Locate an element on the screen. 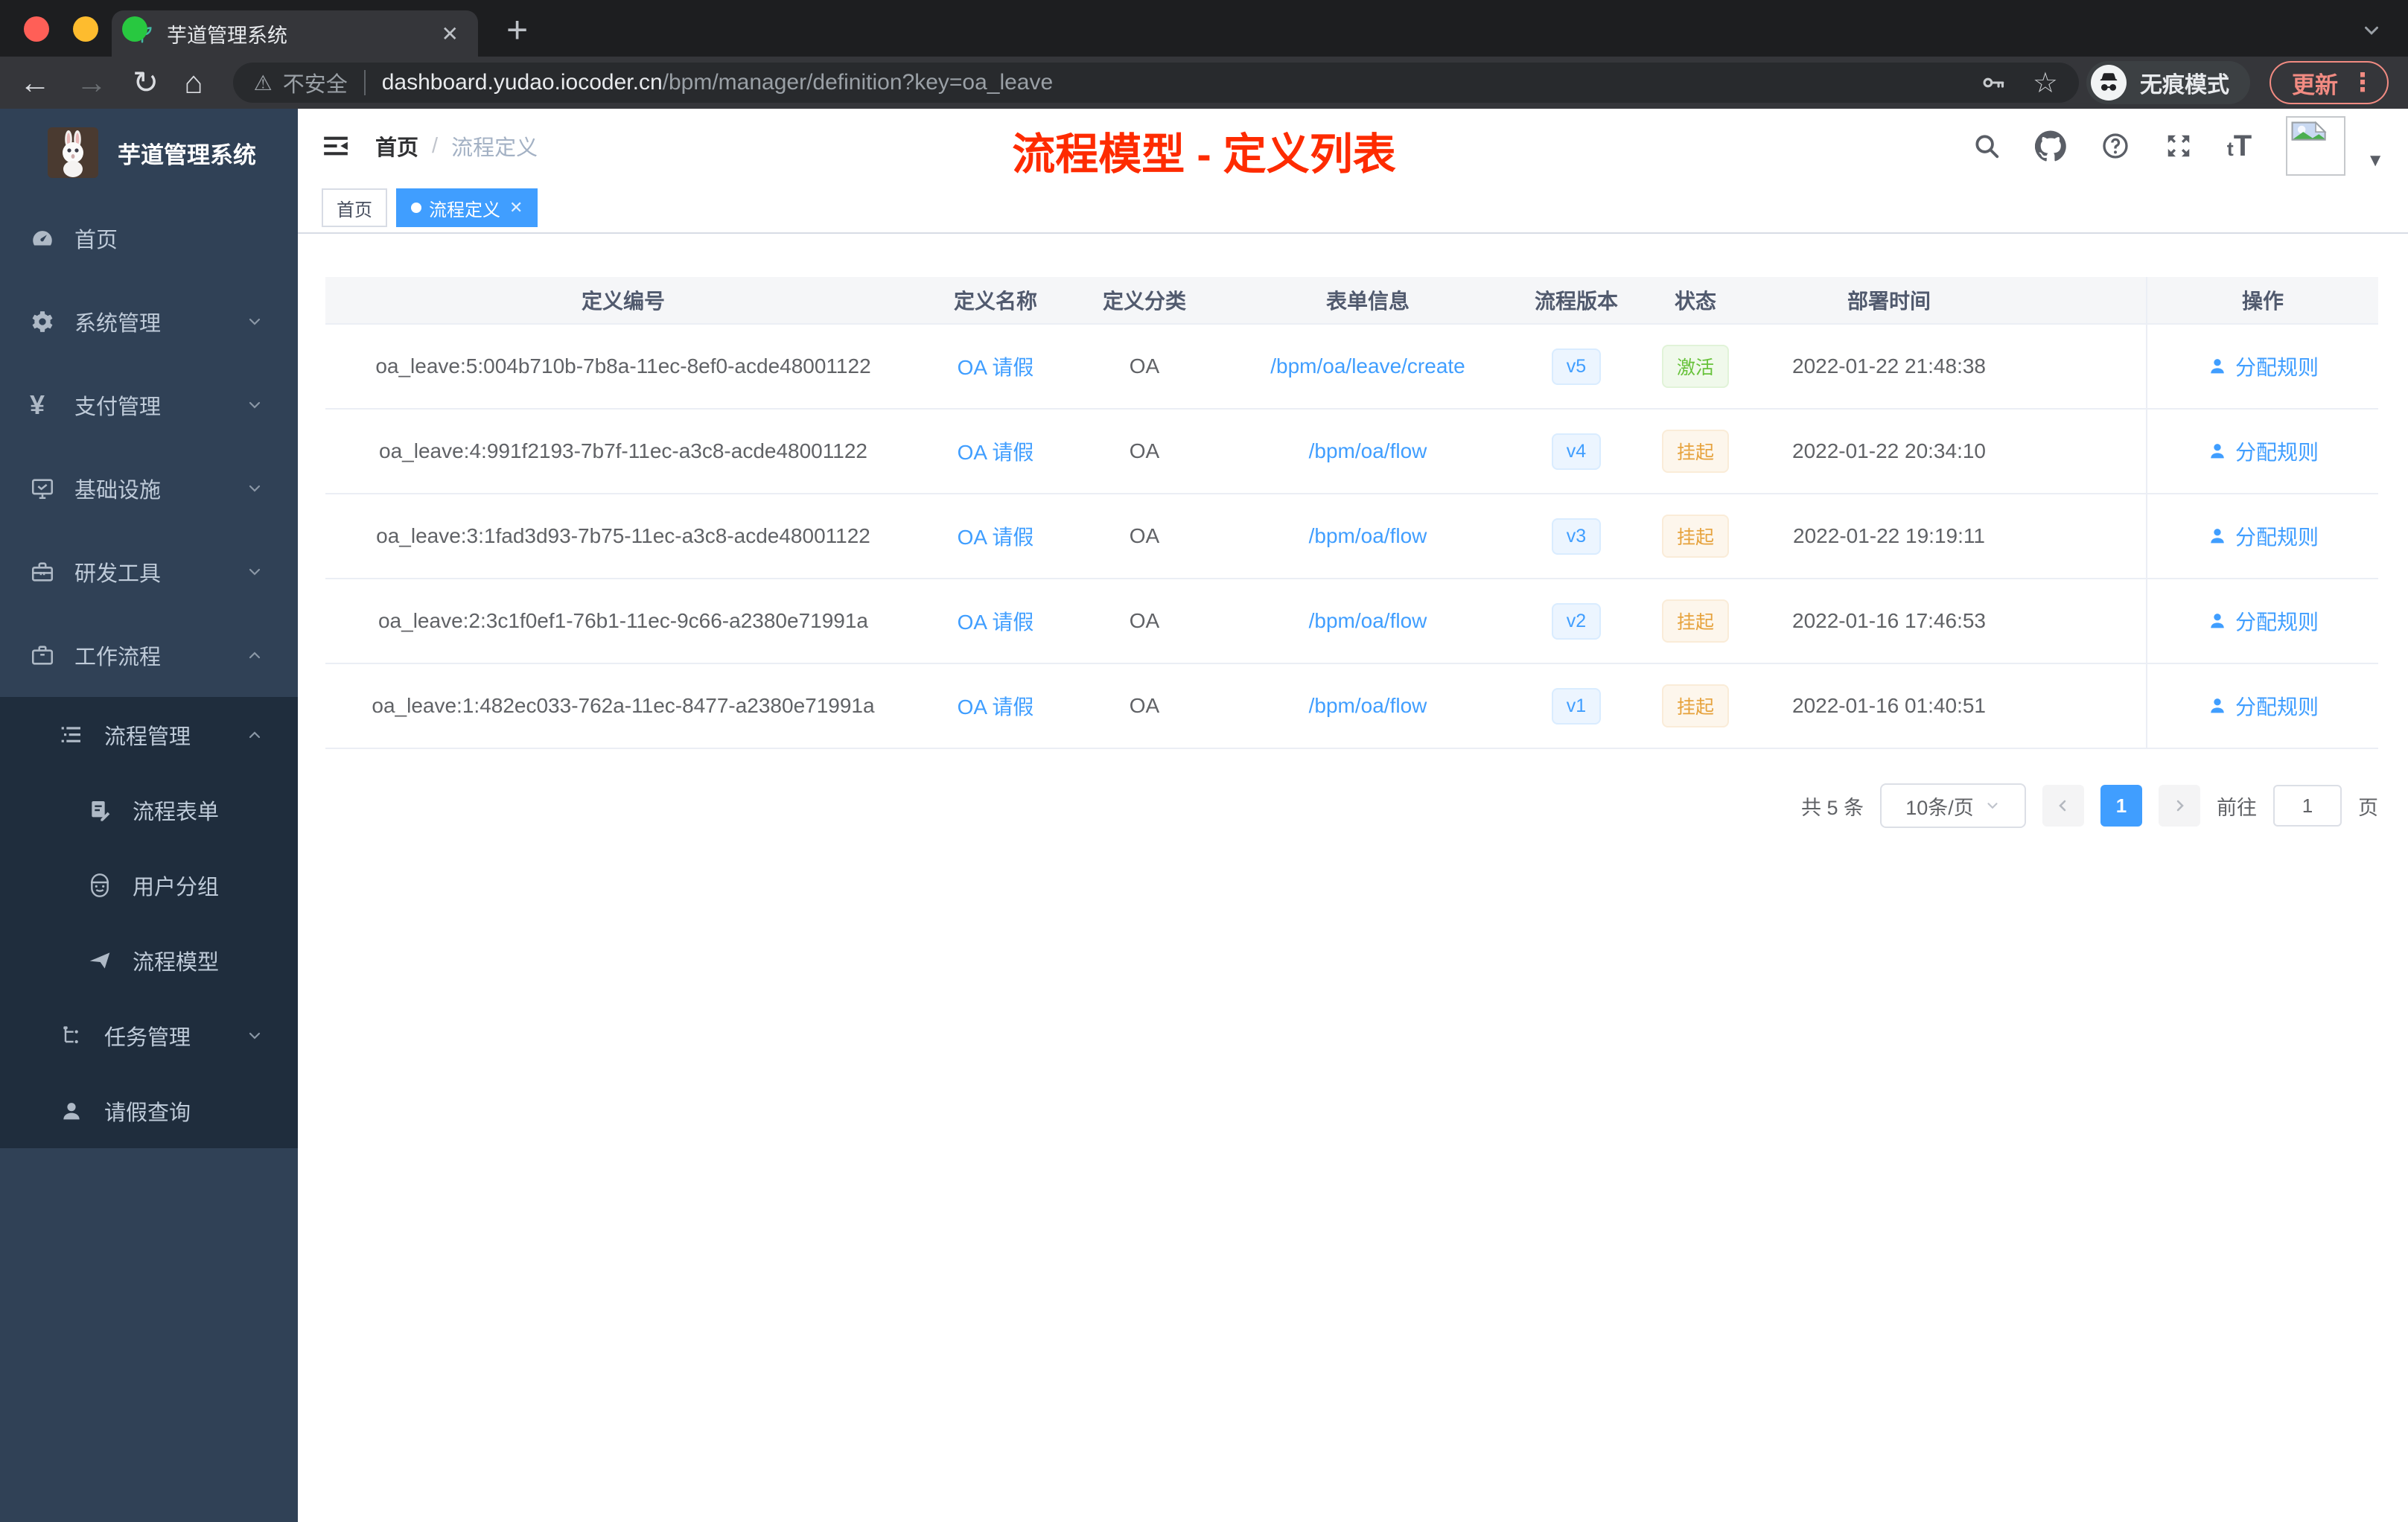 Image resolution: width=2408 pixels, height=1522 pixels. sidebar-item-label: 支付管理 is located at coordinates (118, 407).